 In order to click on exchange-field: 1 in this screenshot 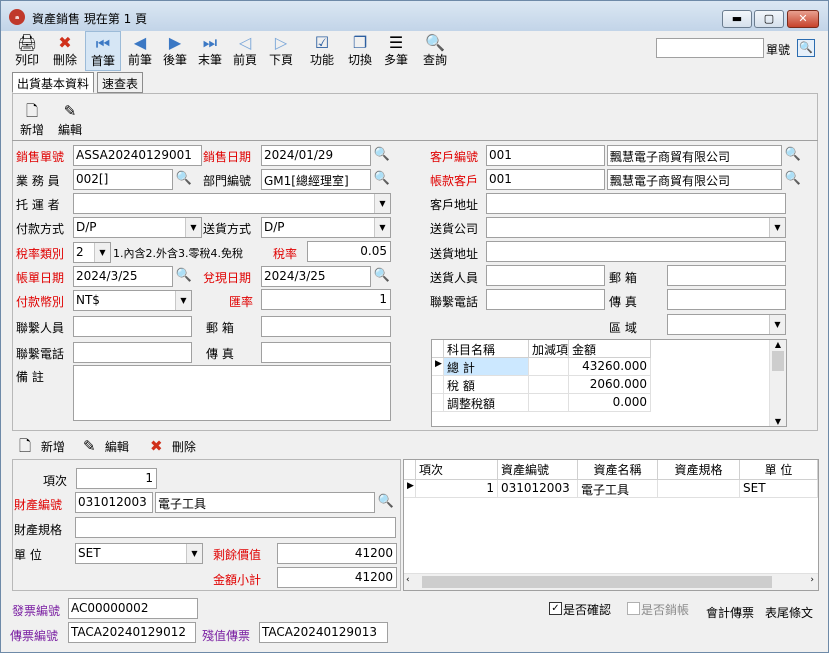, I will do `click(326, 299)`.